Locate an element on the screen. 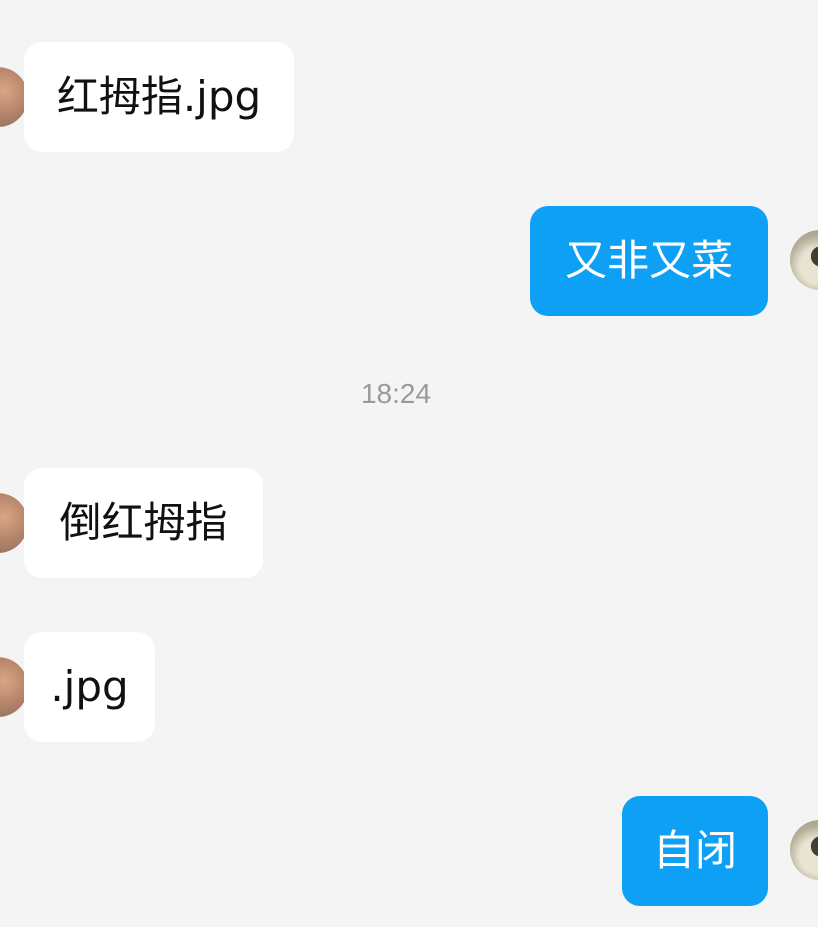 The height and width of the screenshot is (927, 818). message-bubble-outgoing: 自闭 is located at coordinates (695, 851).